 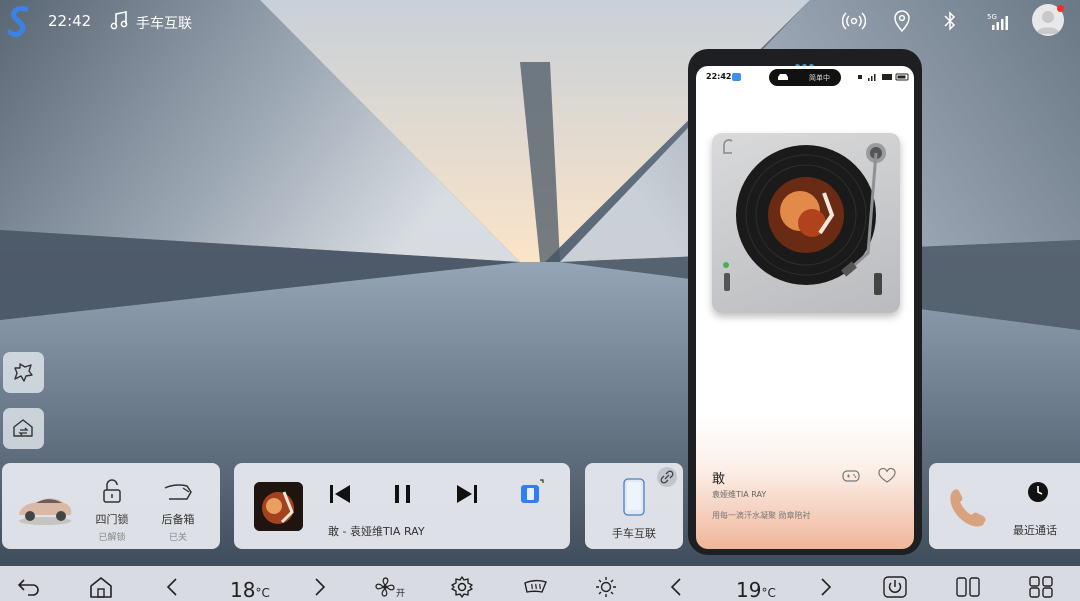 I want to click on left-temp-unit: °C, so click(x=262, y=593).